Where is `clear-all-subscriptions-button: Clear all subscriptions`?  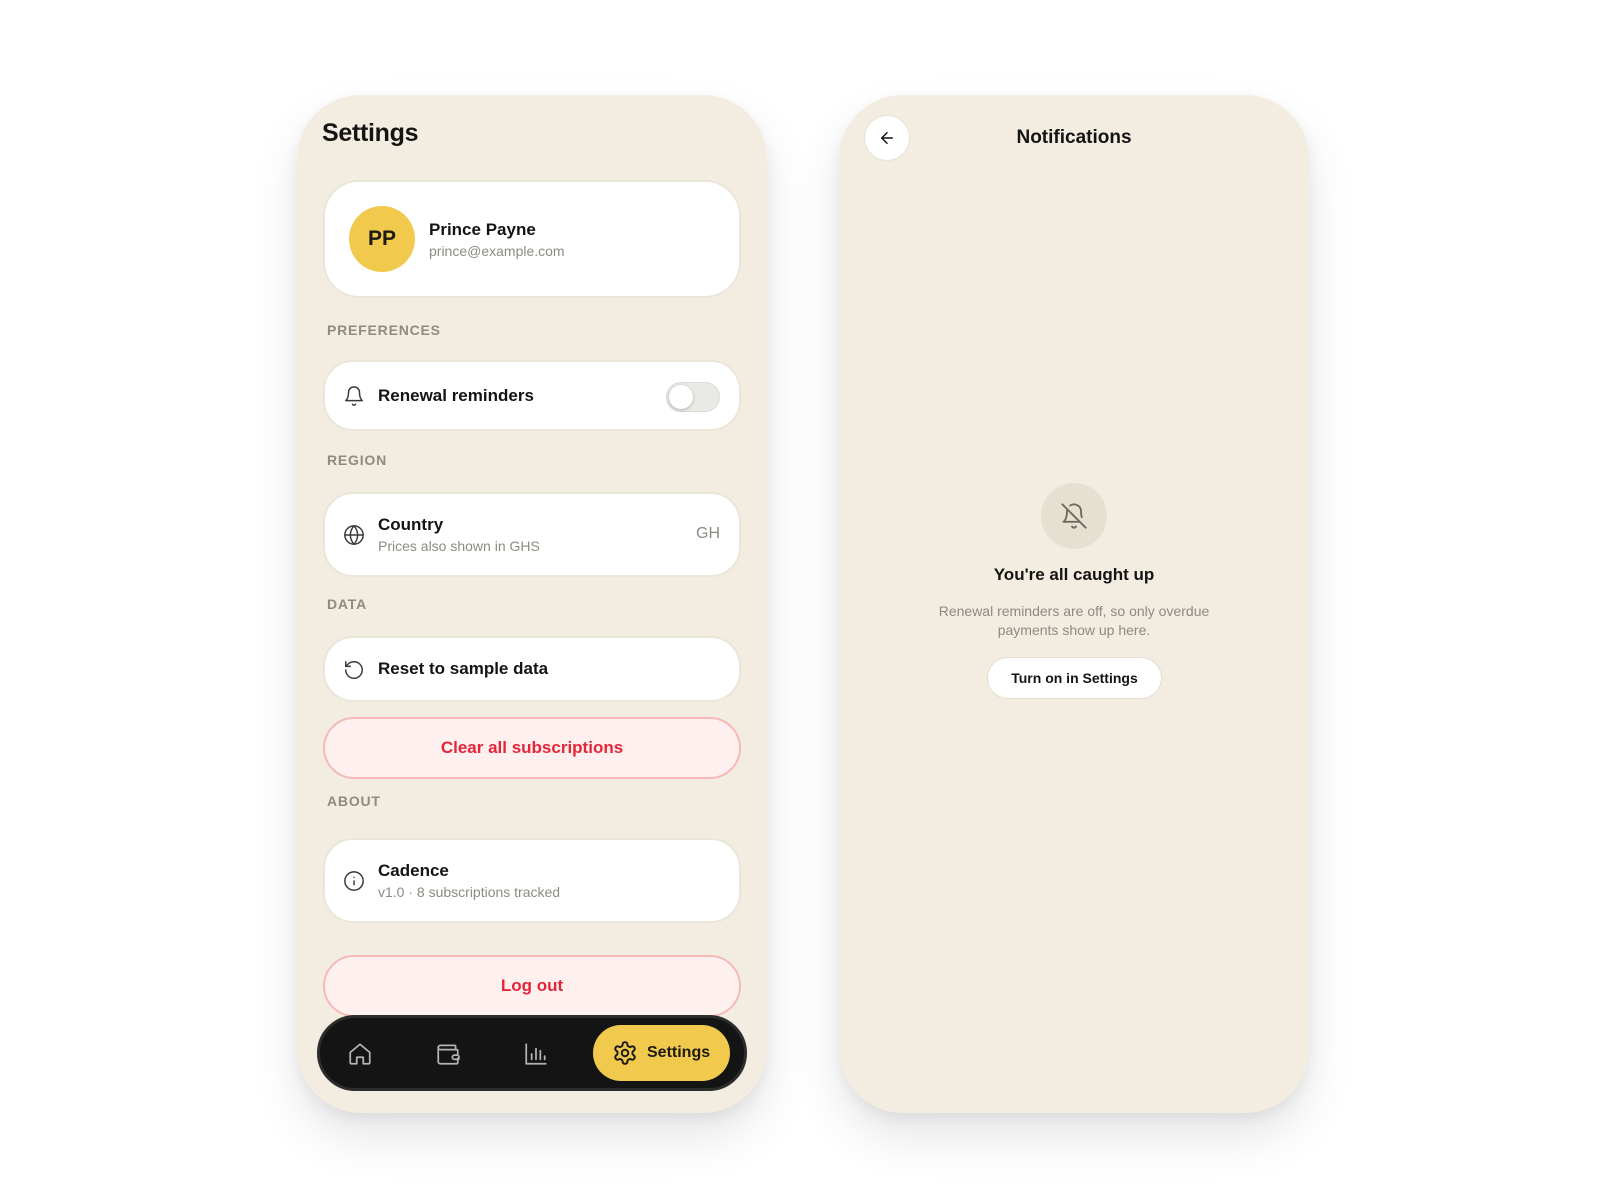 clear-all-subscriptions-button: Clear all subscriptions is located at coordinates (532, 748).